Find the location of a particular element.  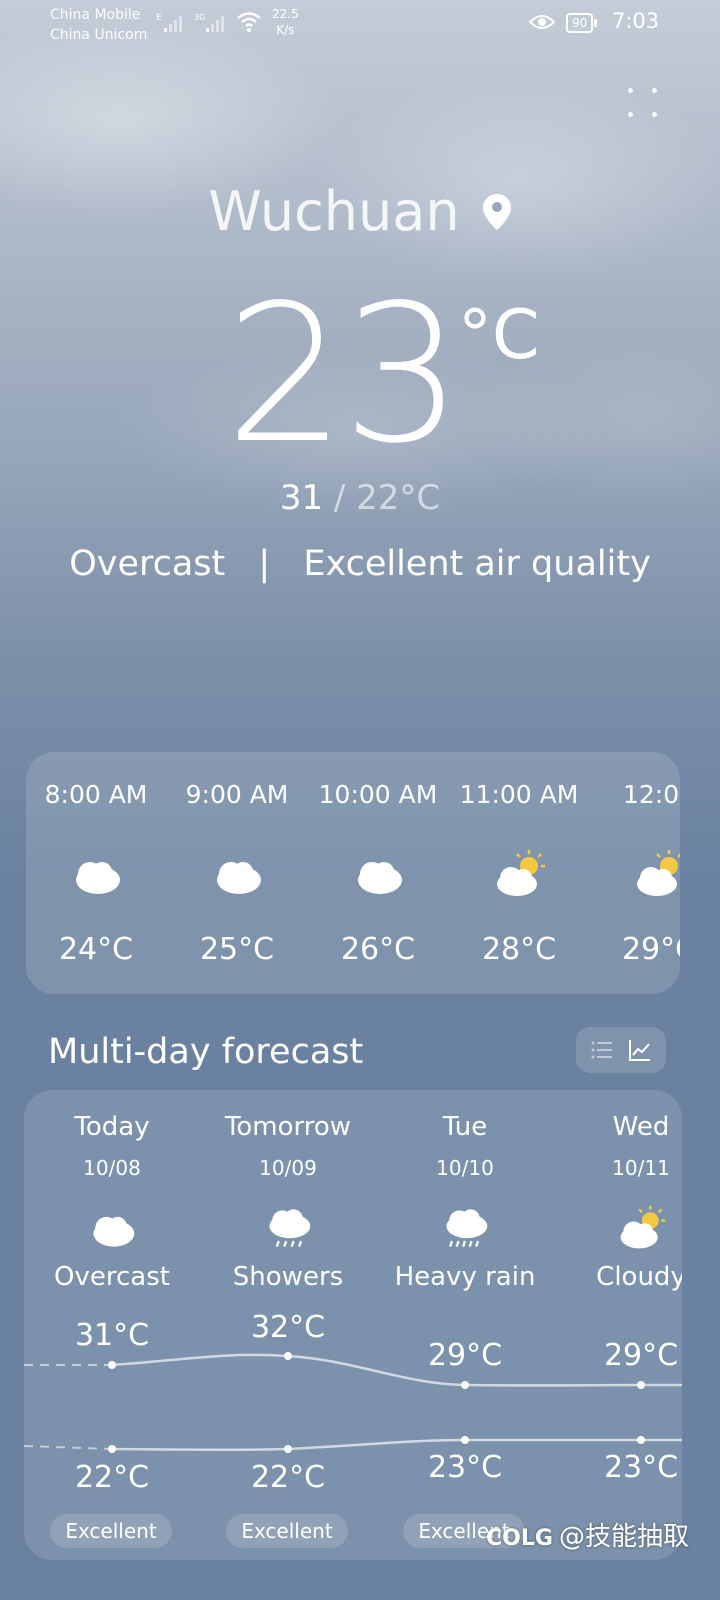

battery-level: 90 is located at coordinates (580, 23).